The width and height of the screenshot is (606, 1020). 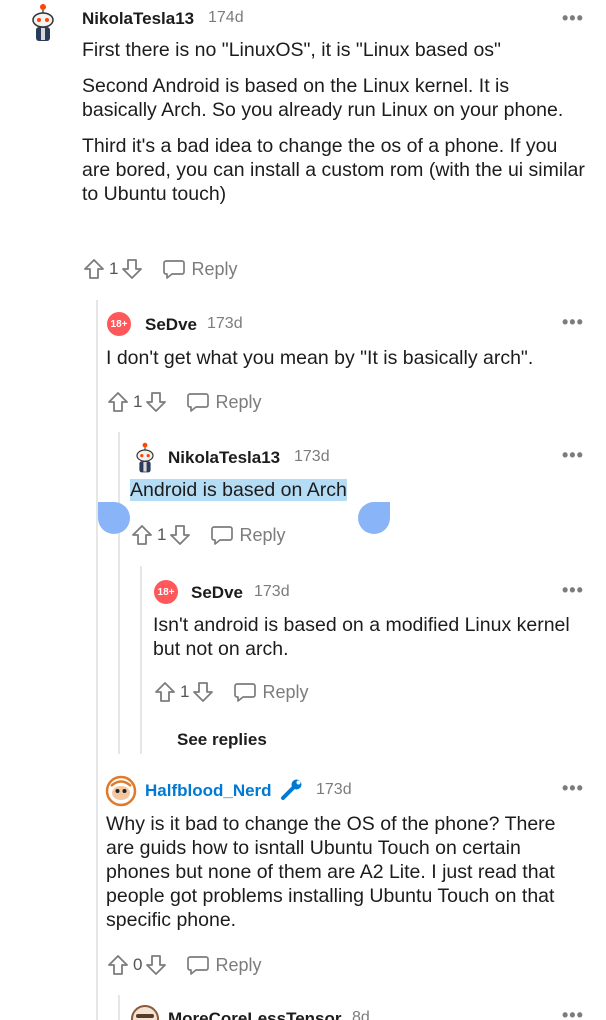 I want to click on vote-count: 0, so click(x=138, y=964).